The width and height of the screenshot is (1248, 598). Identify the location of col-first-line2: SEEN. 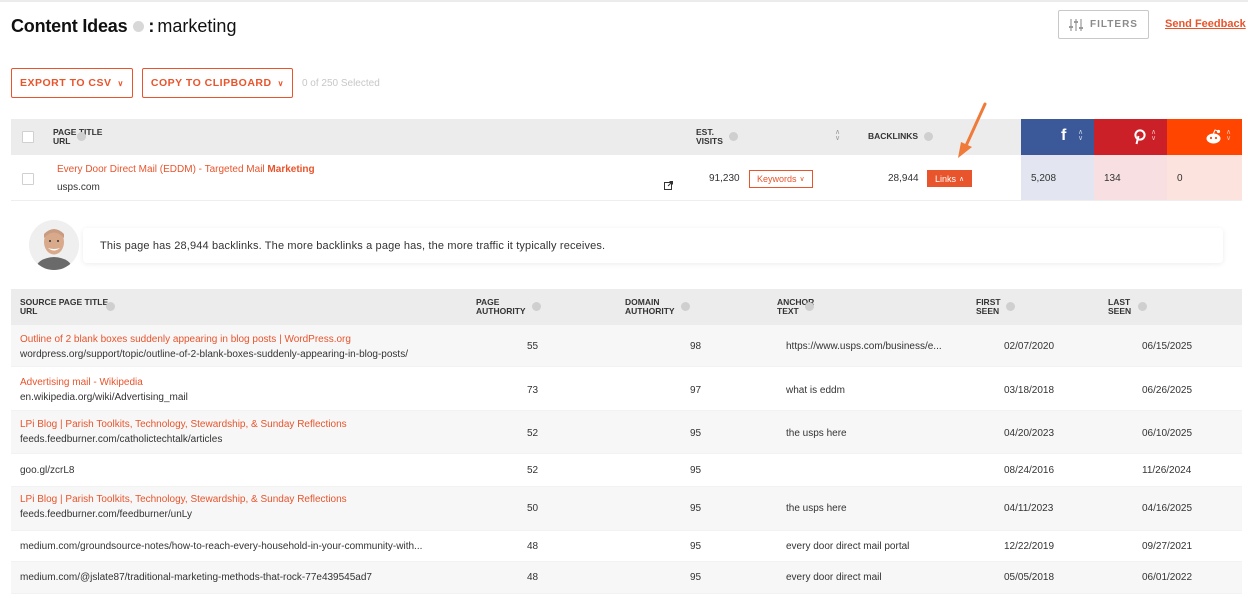
(988, 311).